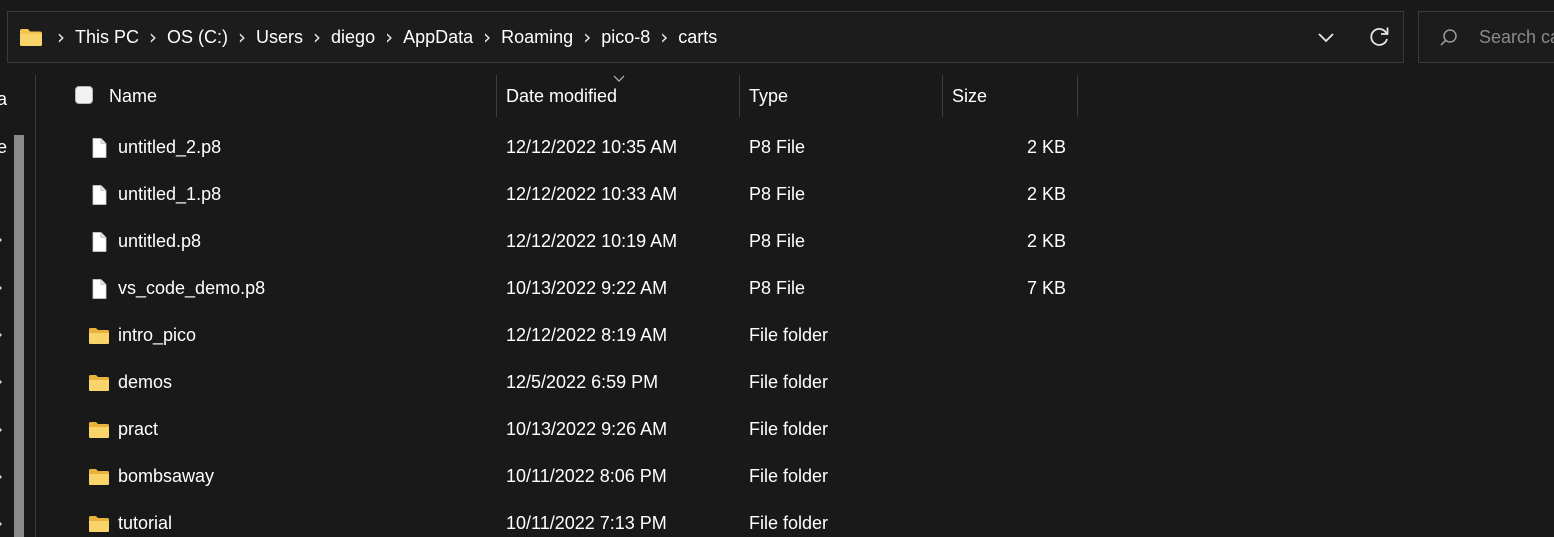 This screenshot has height=537, width=1554. I want to click on column-header-size: Size, so click(969, 96).